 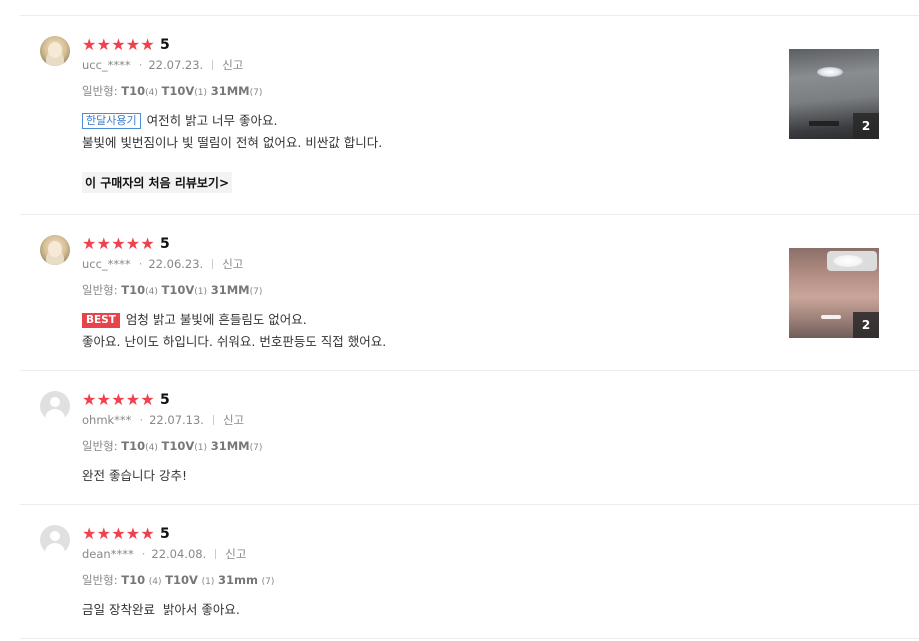 What do you see at coordinates (469, 15) in the screenshot?
I see `top-divider` at bounding box center [469, 15].